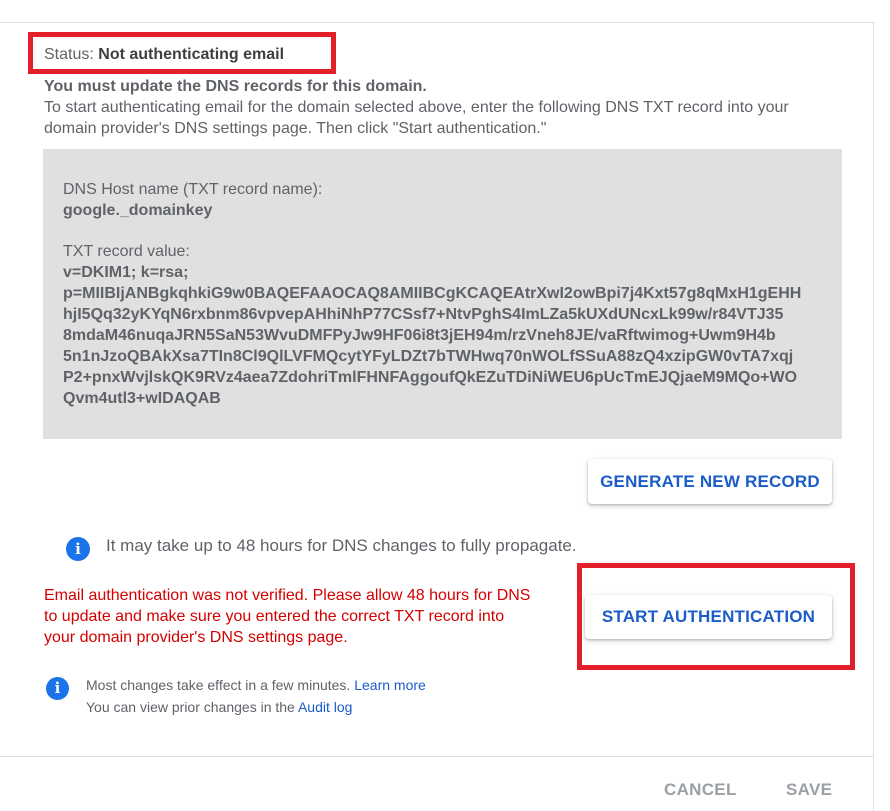 The width and height of the screenshot is (890, 811). What do you see at coordinates (191, 54) in the screenshot?
I see `status-value: Not authenticating email` at bounding box center [191, 54].